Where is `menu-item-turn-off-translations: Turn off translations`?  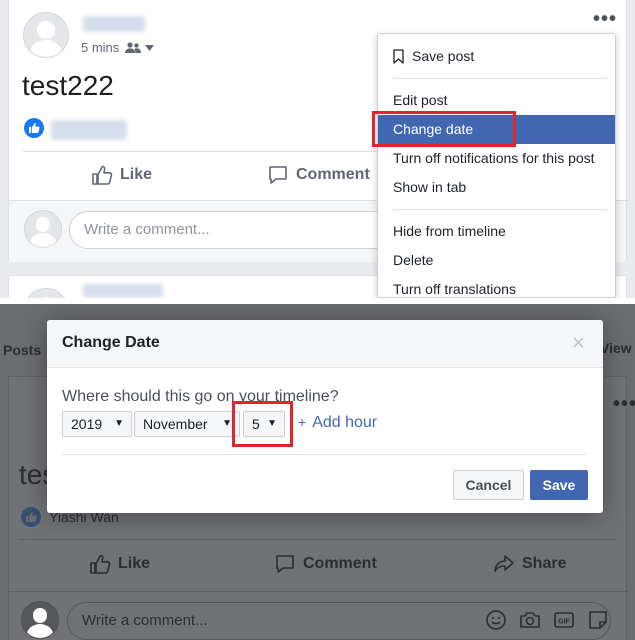
menu-item-turn-off-translations: Turn off translations is located at coordinates (496, 286).